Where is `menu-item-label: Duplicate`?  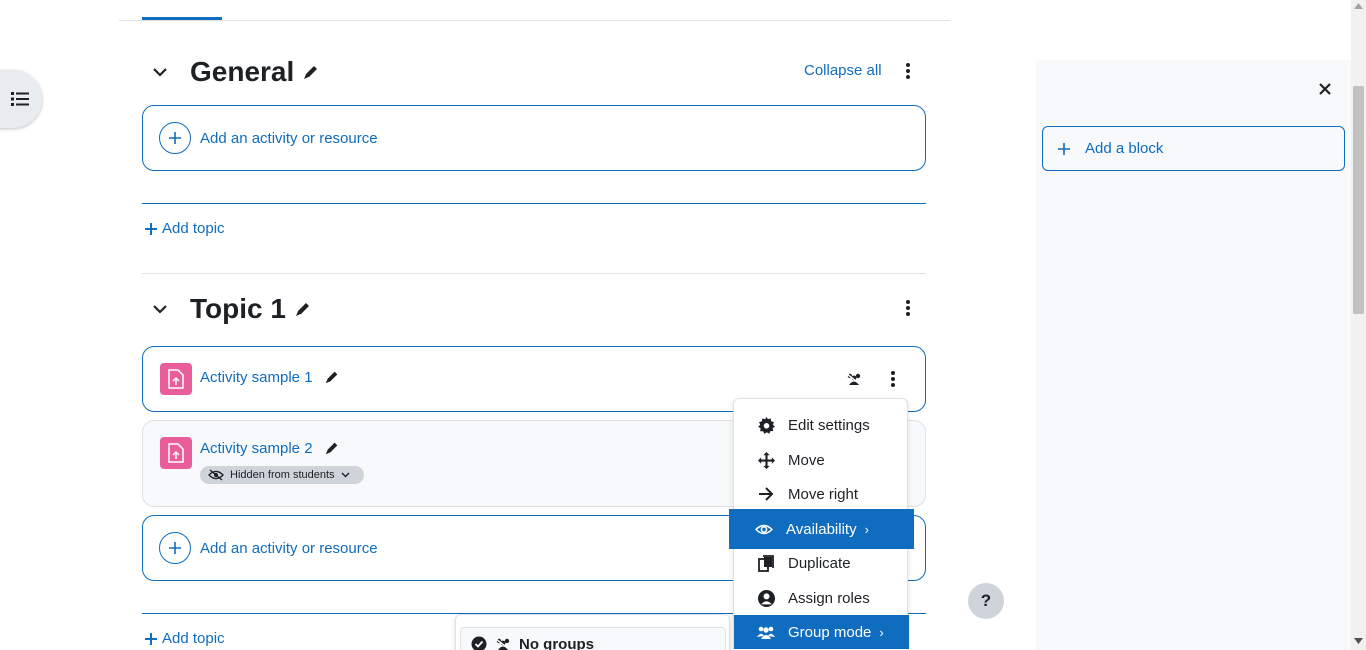 menu-item-label: Duplicate is located at coordinates (819, 563).